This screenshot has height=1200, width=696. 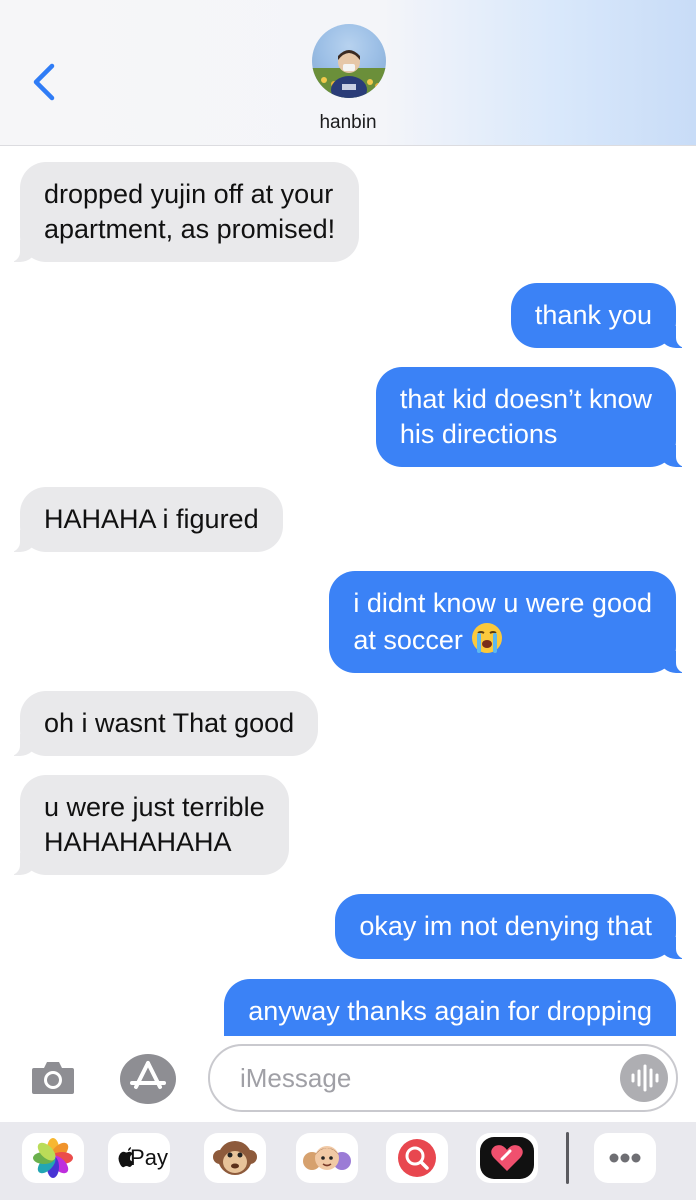 I want to click on digital-touch-app-button, so click(x=507, y=1158).